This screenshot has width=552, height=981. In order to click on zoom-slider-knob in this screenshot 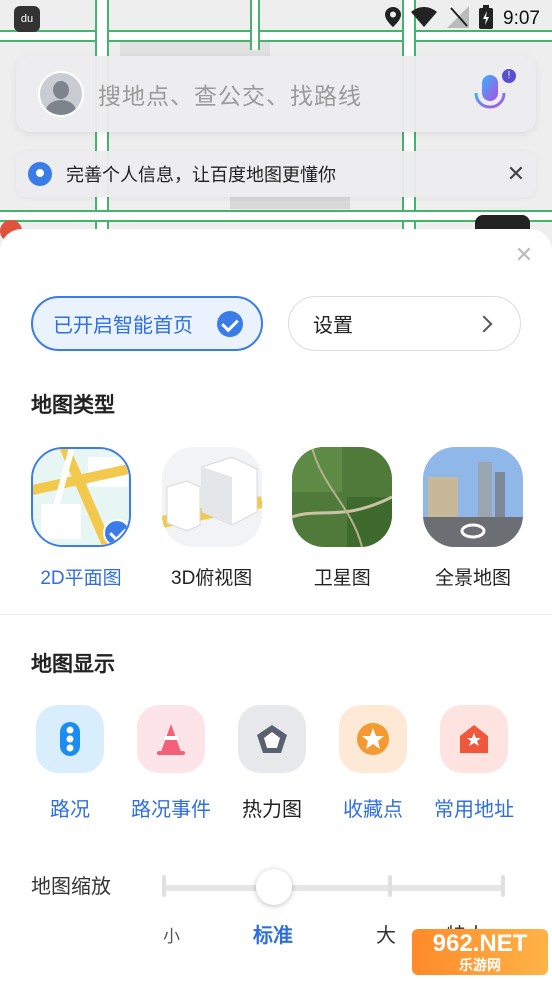, I will do `click(274, 887)`.